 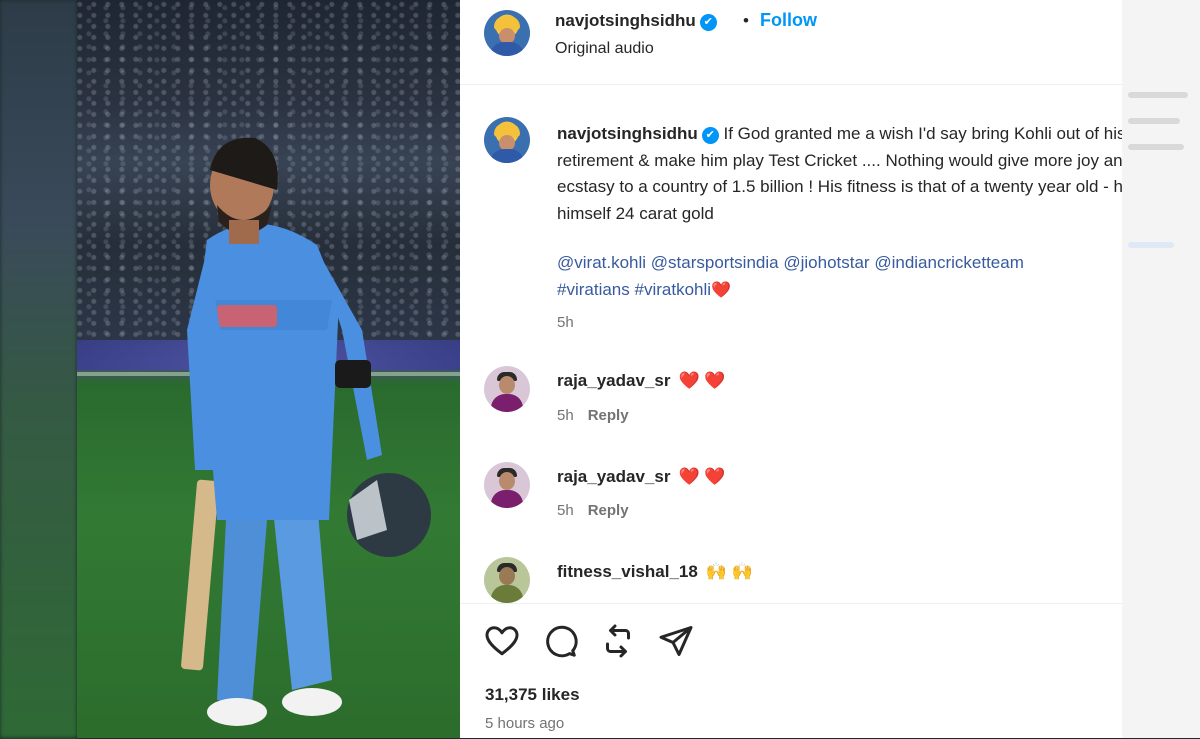 What do you see at coordinates (38, 369) in the screenshot?
I see `background-left-blur` at bounding box center [38, 369].